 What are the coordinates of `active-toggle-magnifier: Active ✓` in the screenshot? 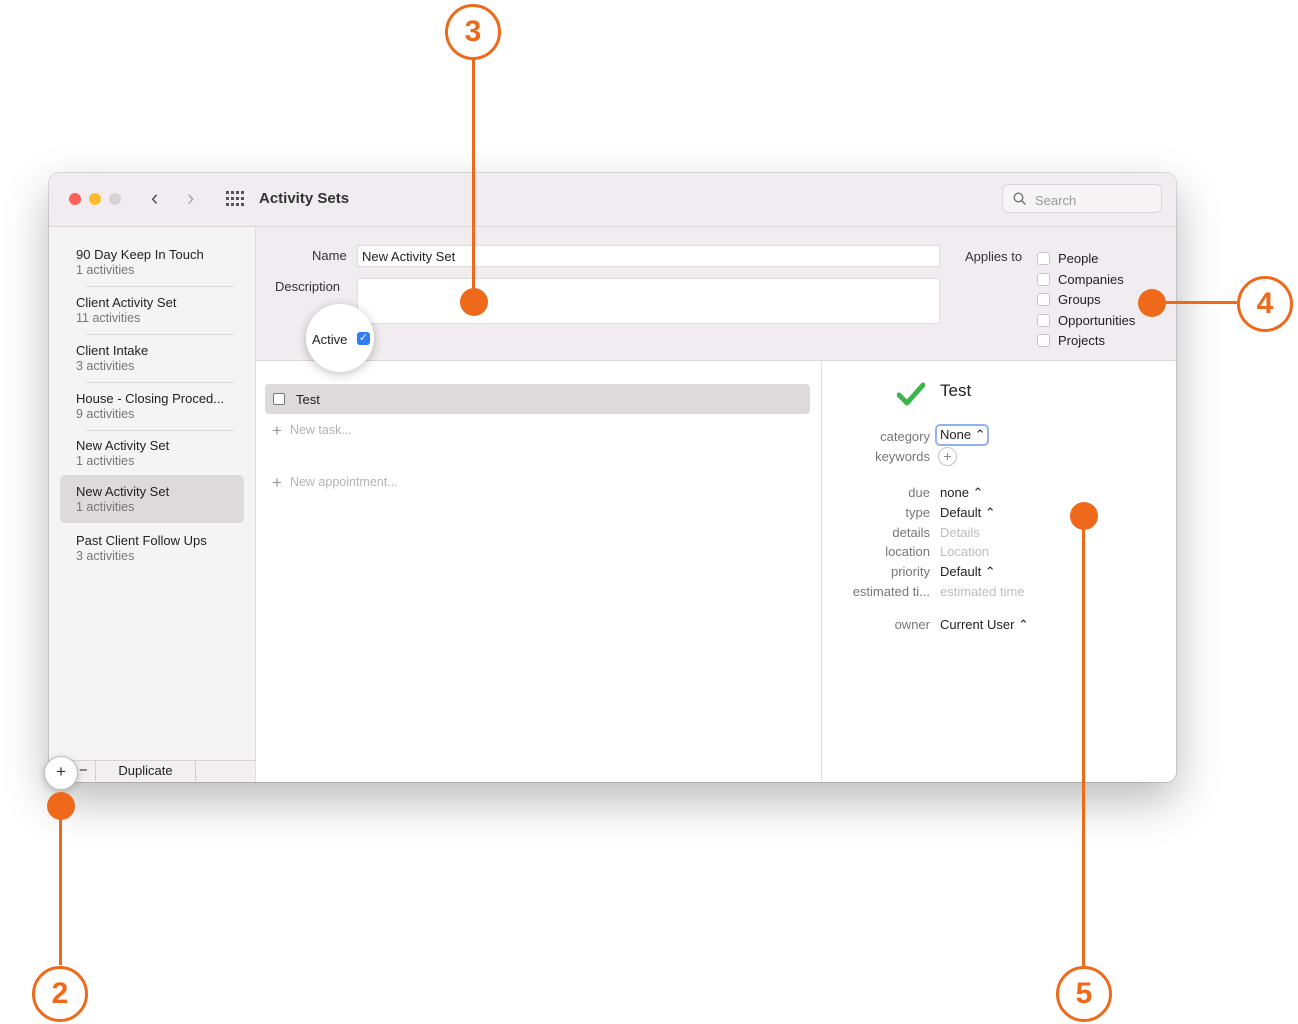 It's located at (340, 338).